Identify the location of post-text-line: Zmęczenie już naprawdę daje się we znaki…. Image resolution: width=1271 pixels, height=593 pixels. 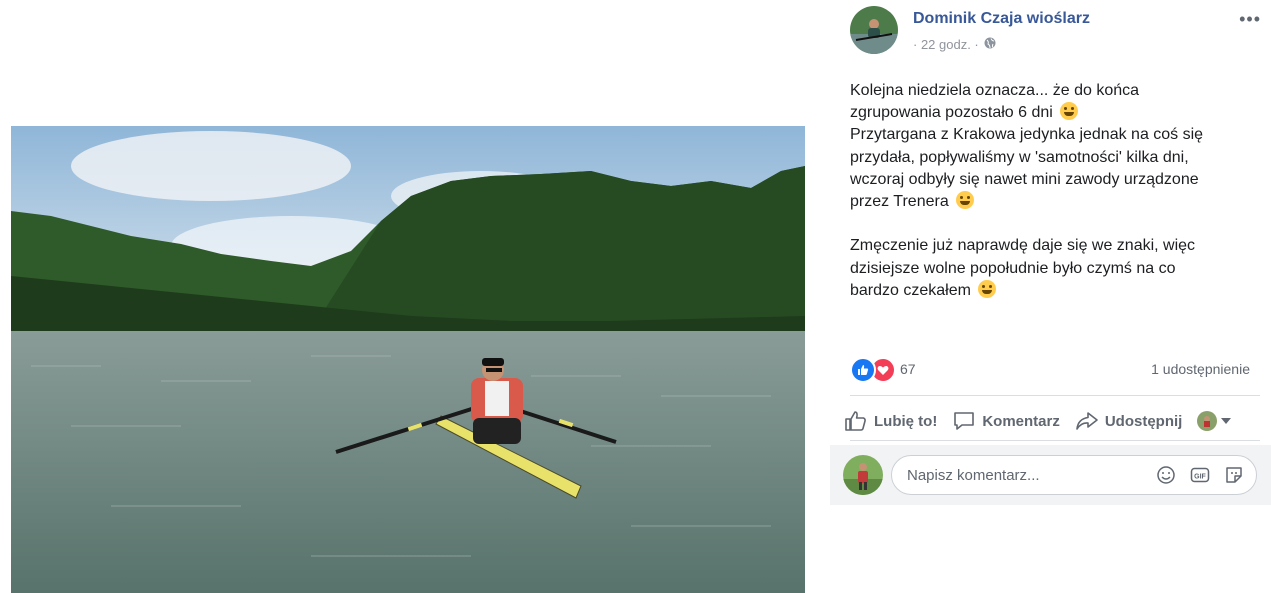
(1023, 246).